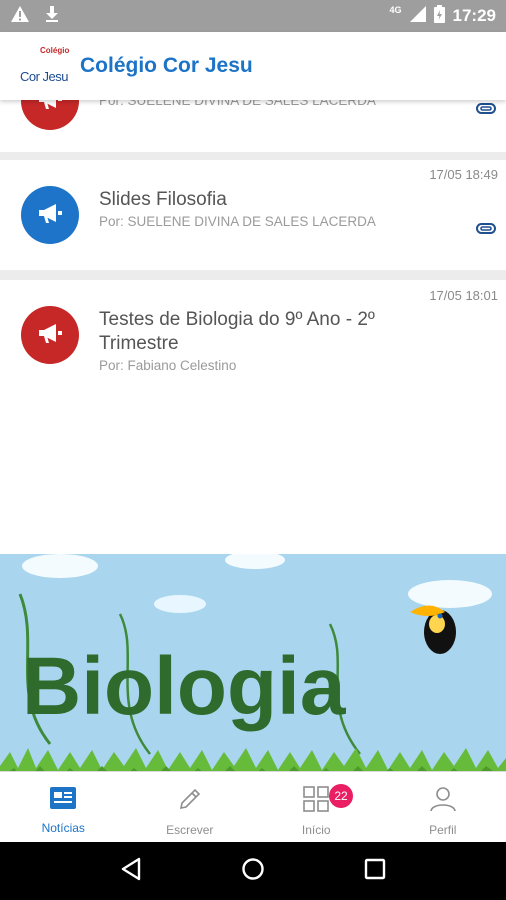  I want to click on news-post: Por: SUELENE DIVINA DE SALES LACERDA, so click(253, 126).